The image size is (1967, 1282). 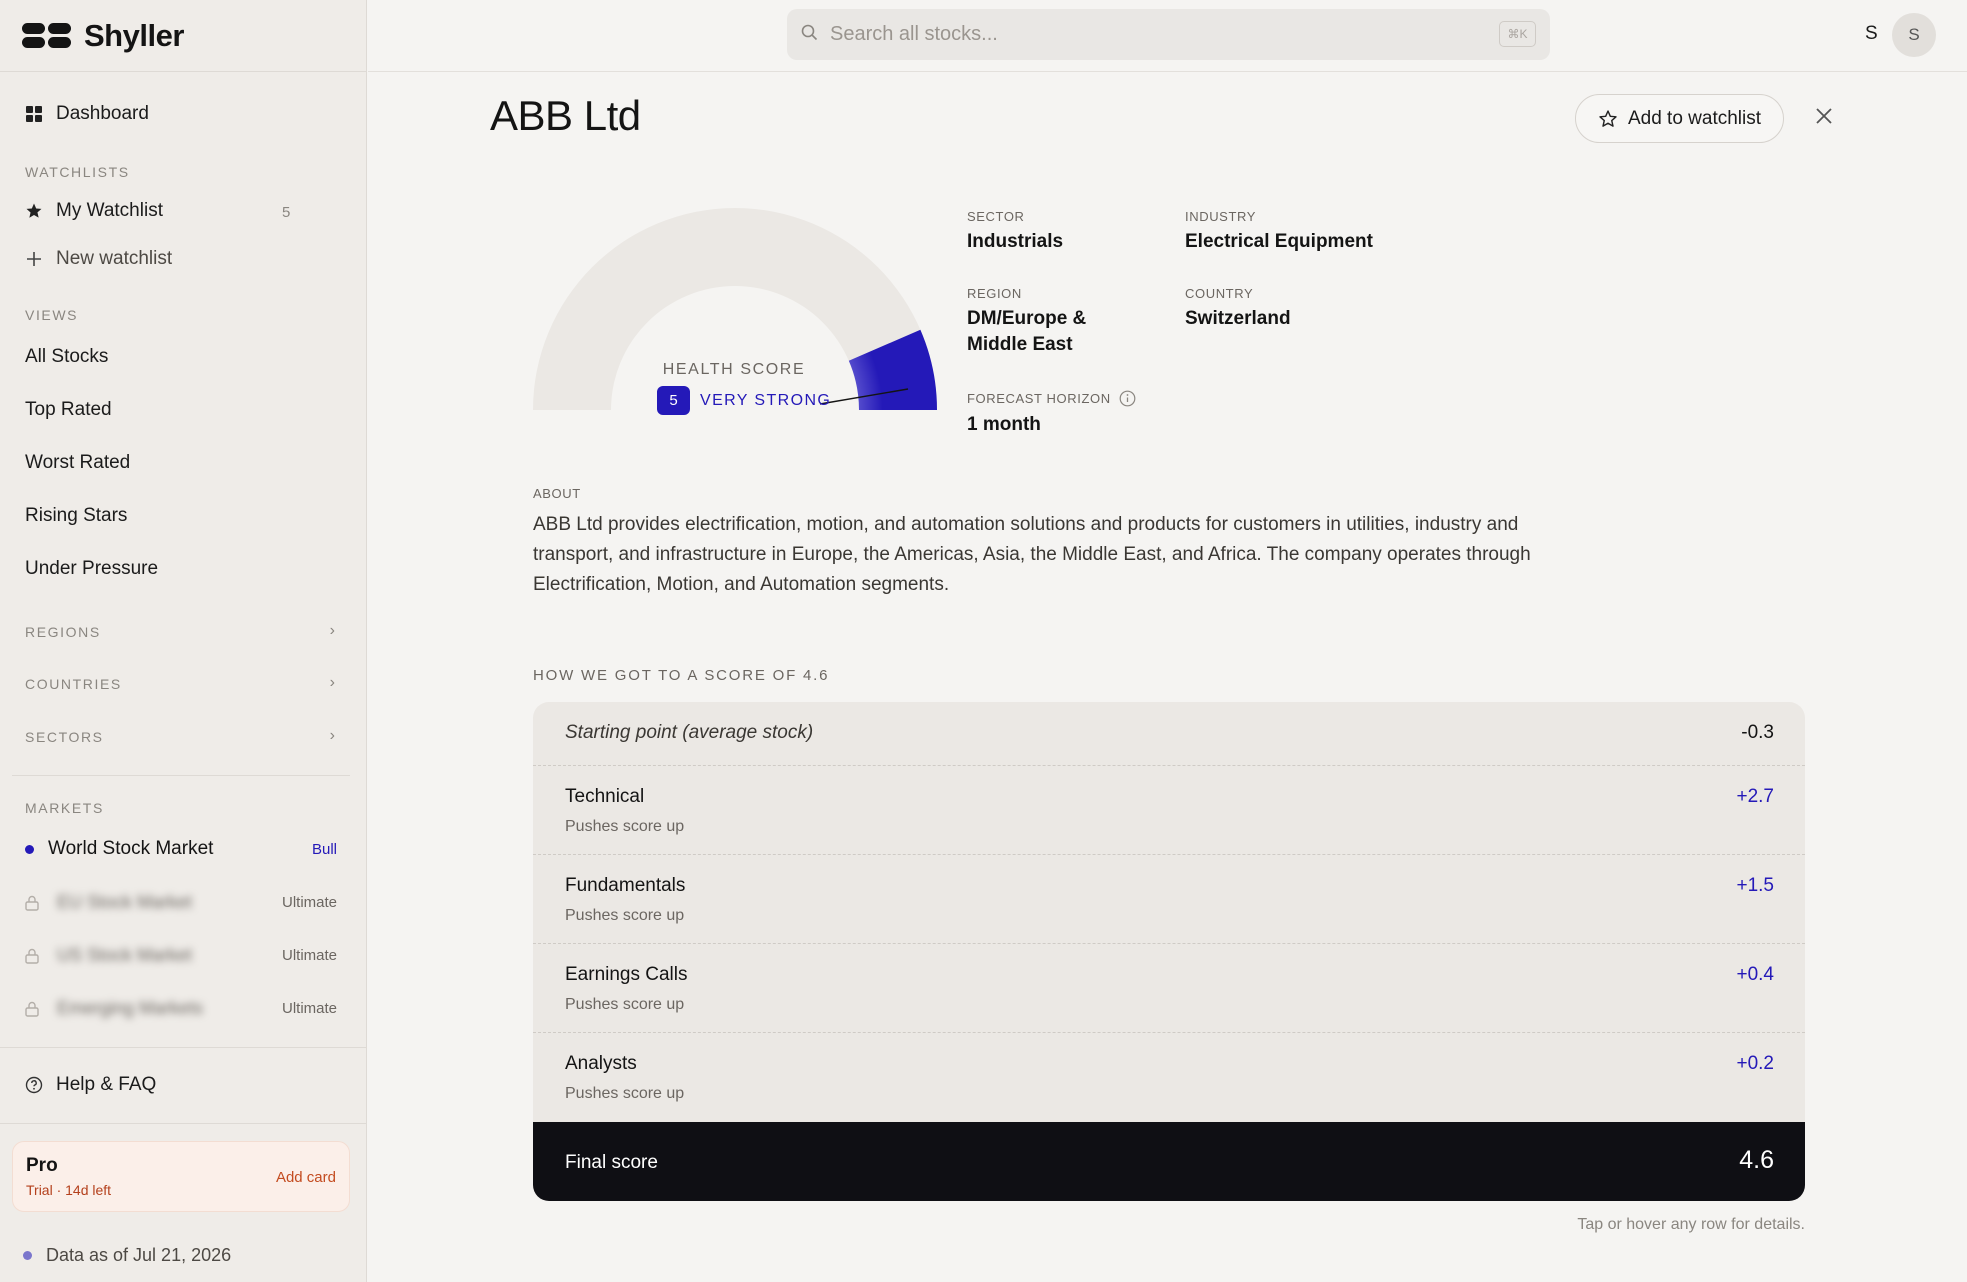 I want to click on sidebar-item-all-stocks: All Stocks, so click(x=66, y=357).